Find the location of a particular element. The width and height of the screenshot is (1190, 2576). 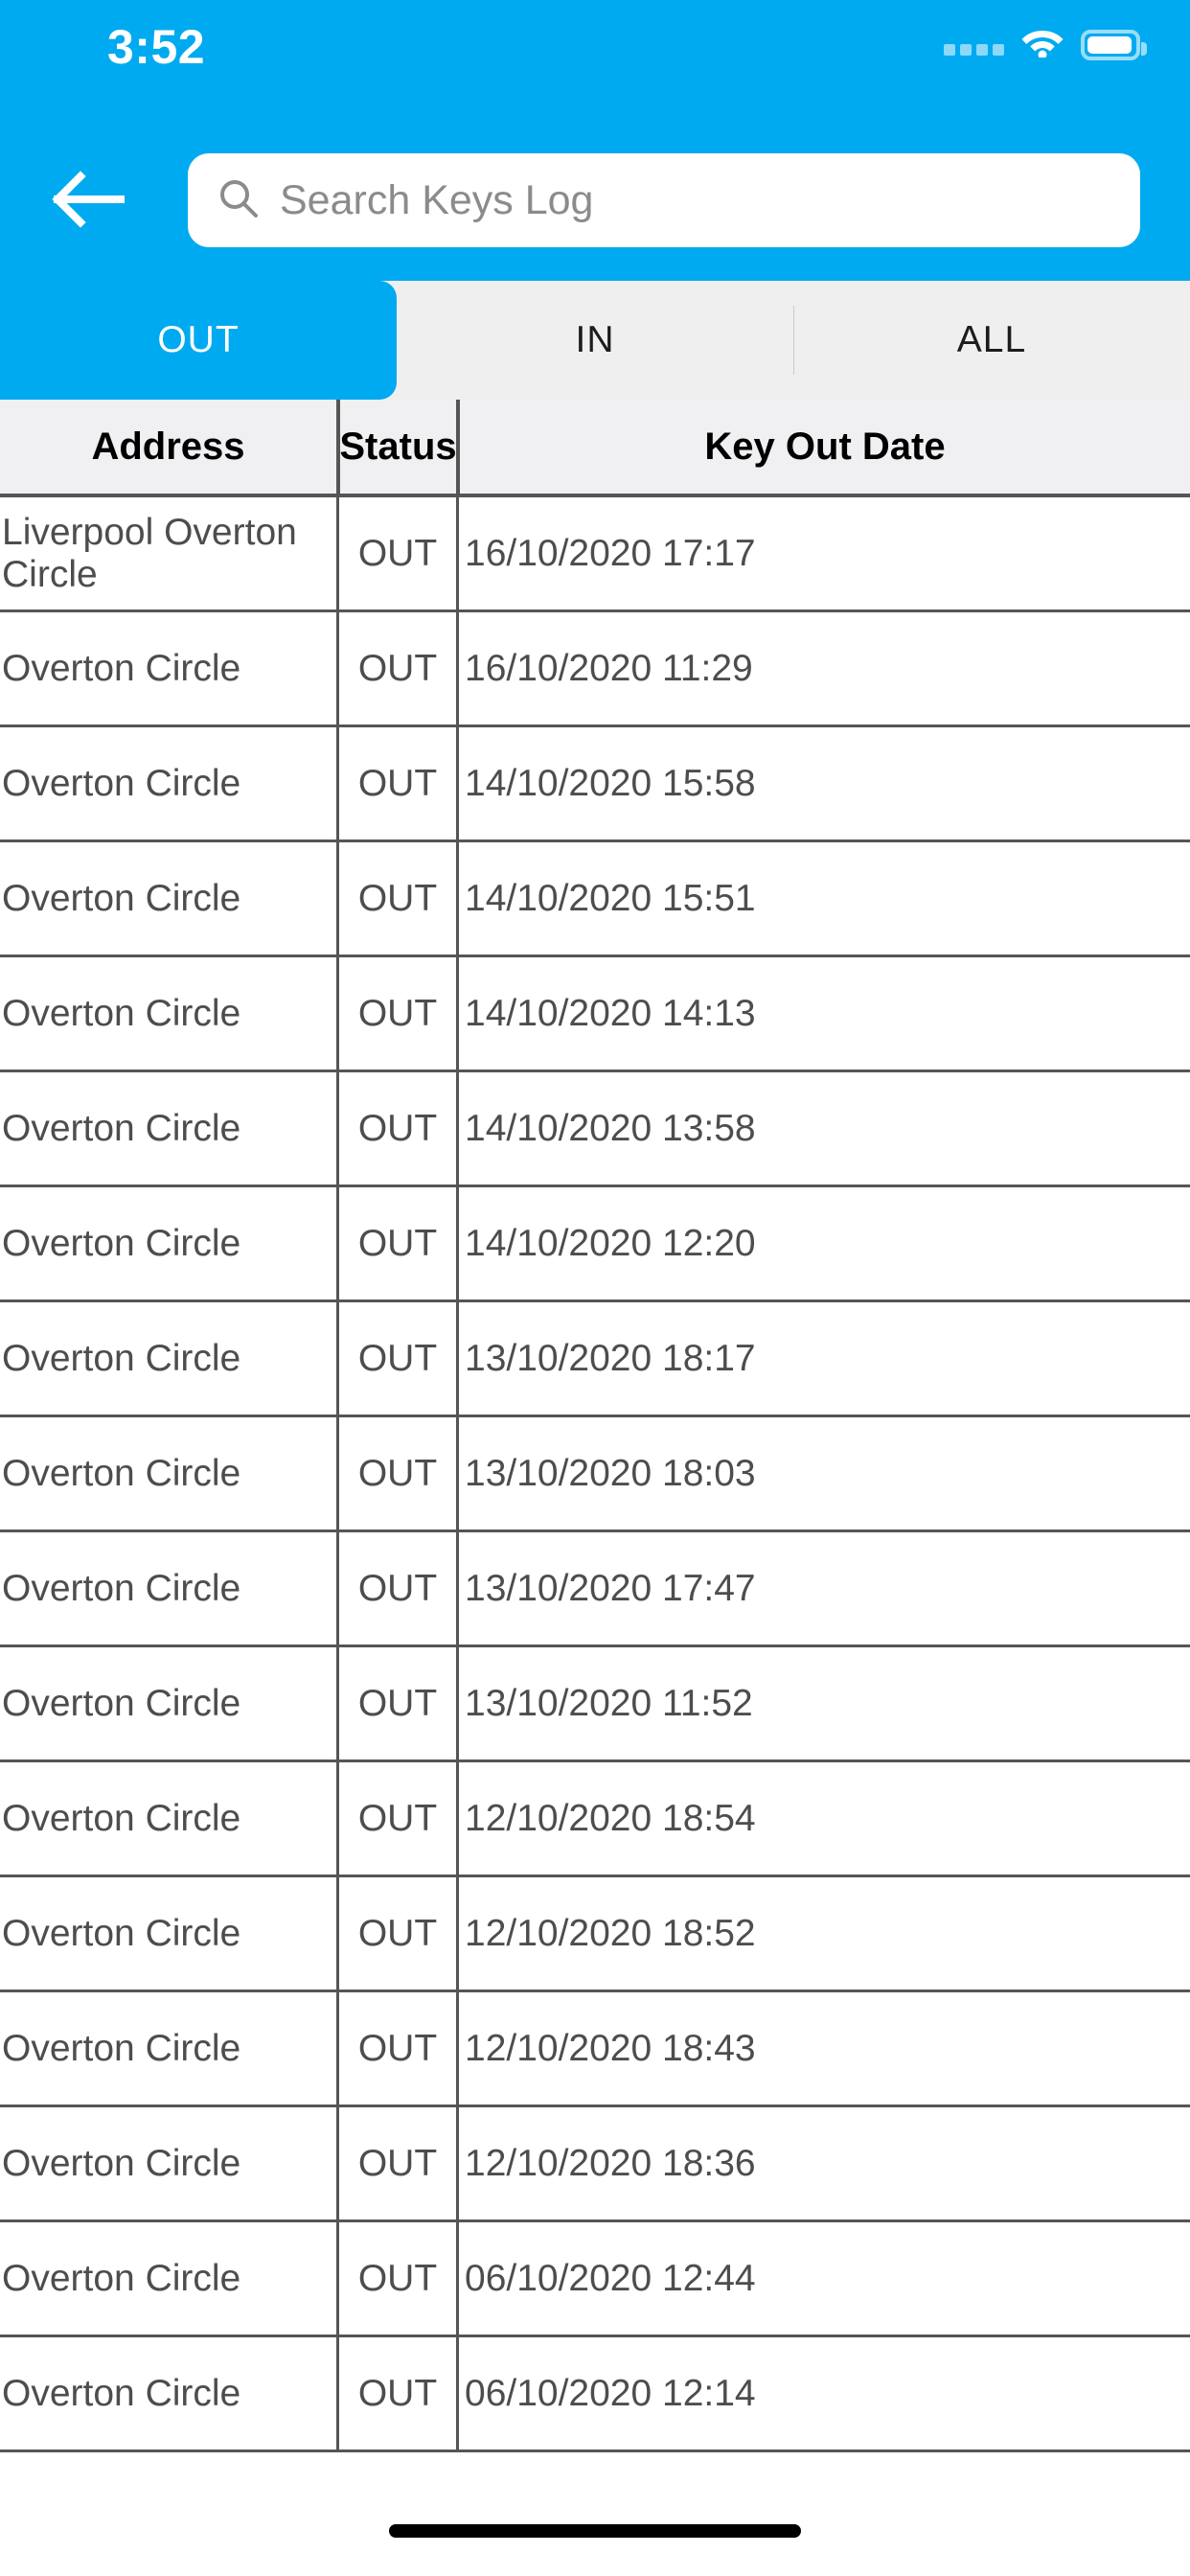

table-row: Overton Circle OUT 06/10/2020 12:14 is located at coordinates (595, 2394).